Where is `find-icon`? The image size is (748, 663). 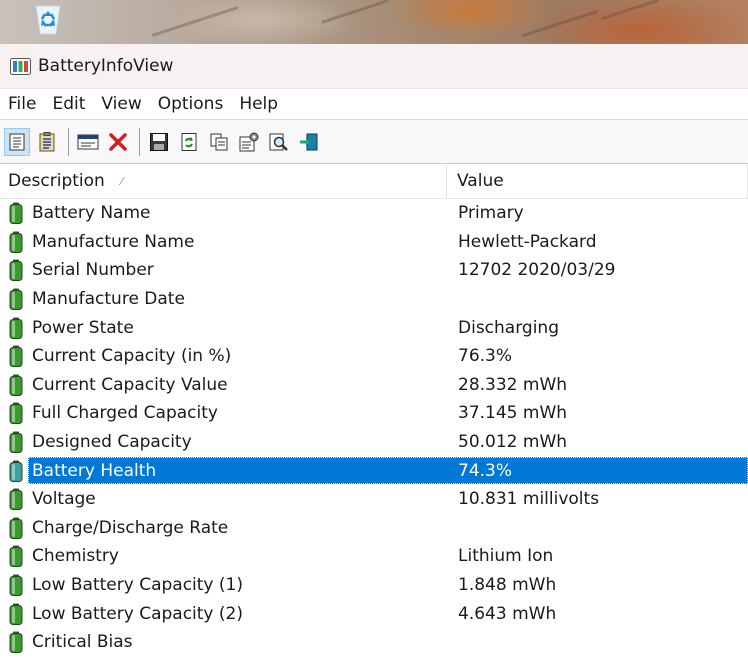
find-icon is located at coordinates (278, 142).